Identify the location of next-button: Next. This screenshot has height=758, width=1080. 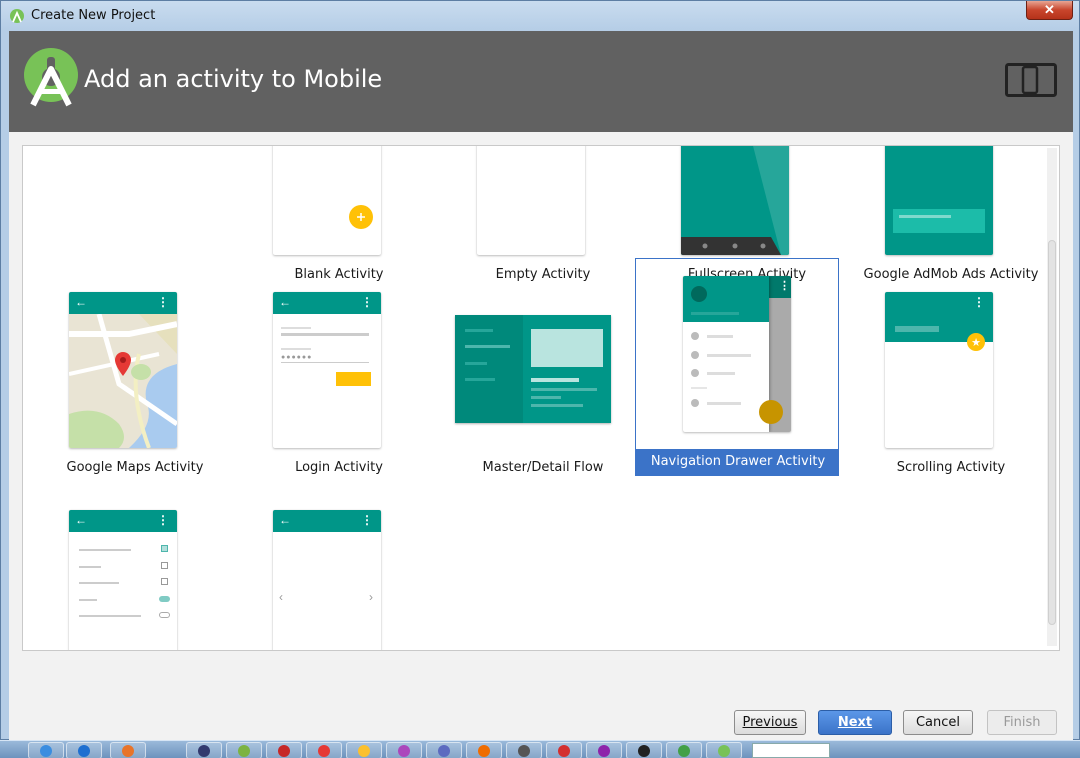
(855, 722).